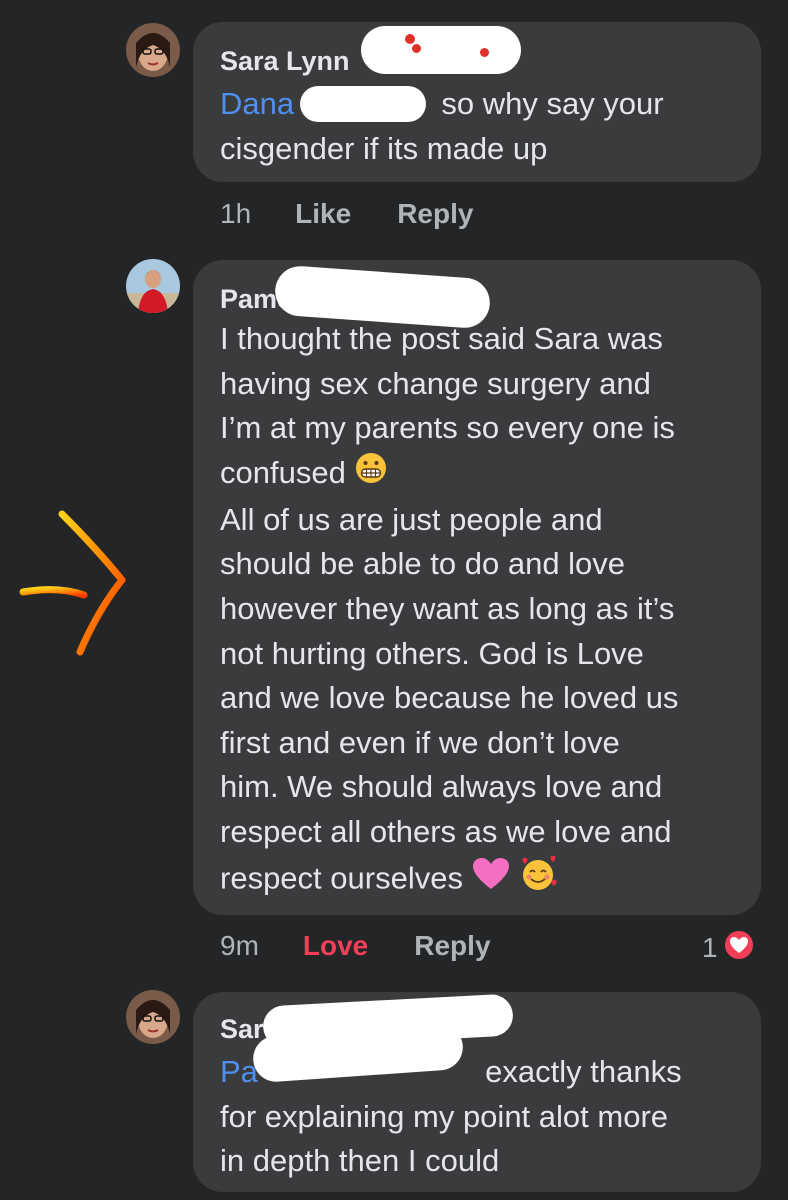 The height and width of the screenshot is (1200, 788). Describe the element at coordinates (538, 880) in the screenshot. I see `smiling-face-with-hearts-emoji` at that location.